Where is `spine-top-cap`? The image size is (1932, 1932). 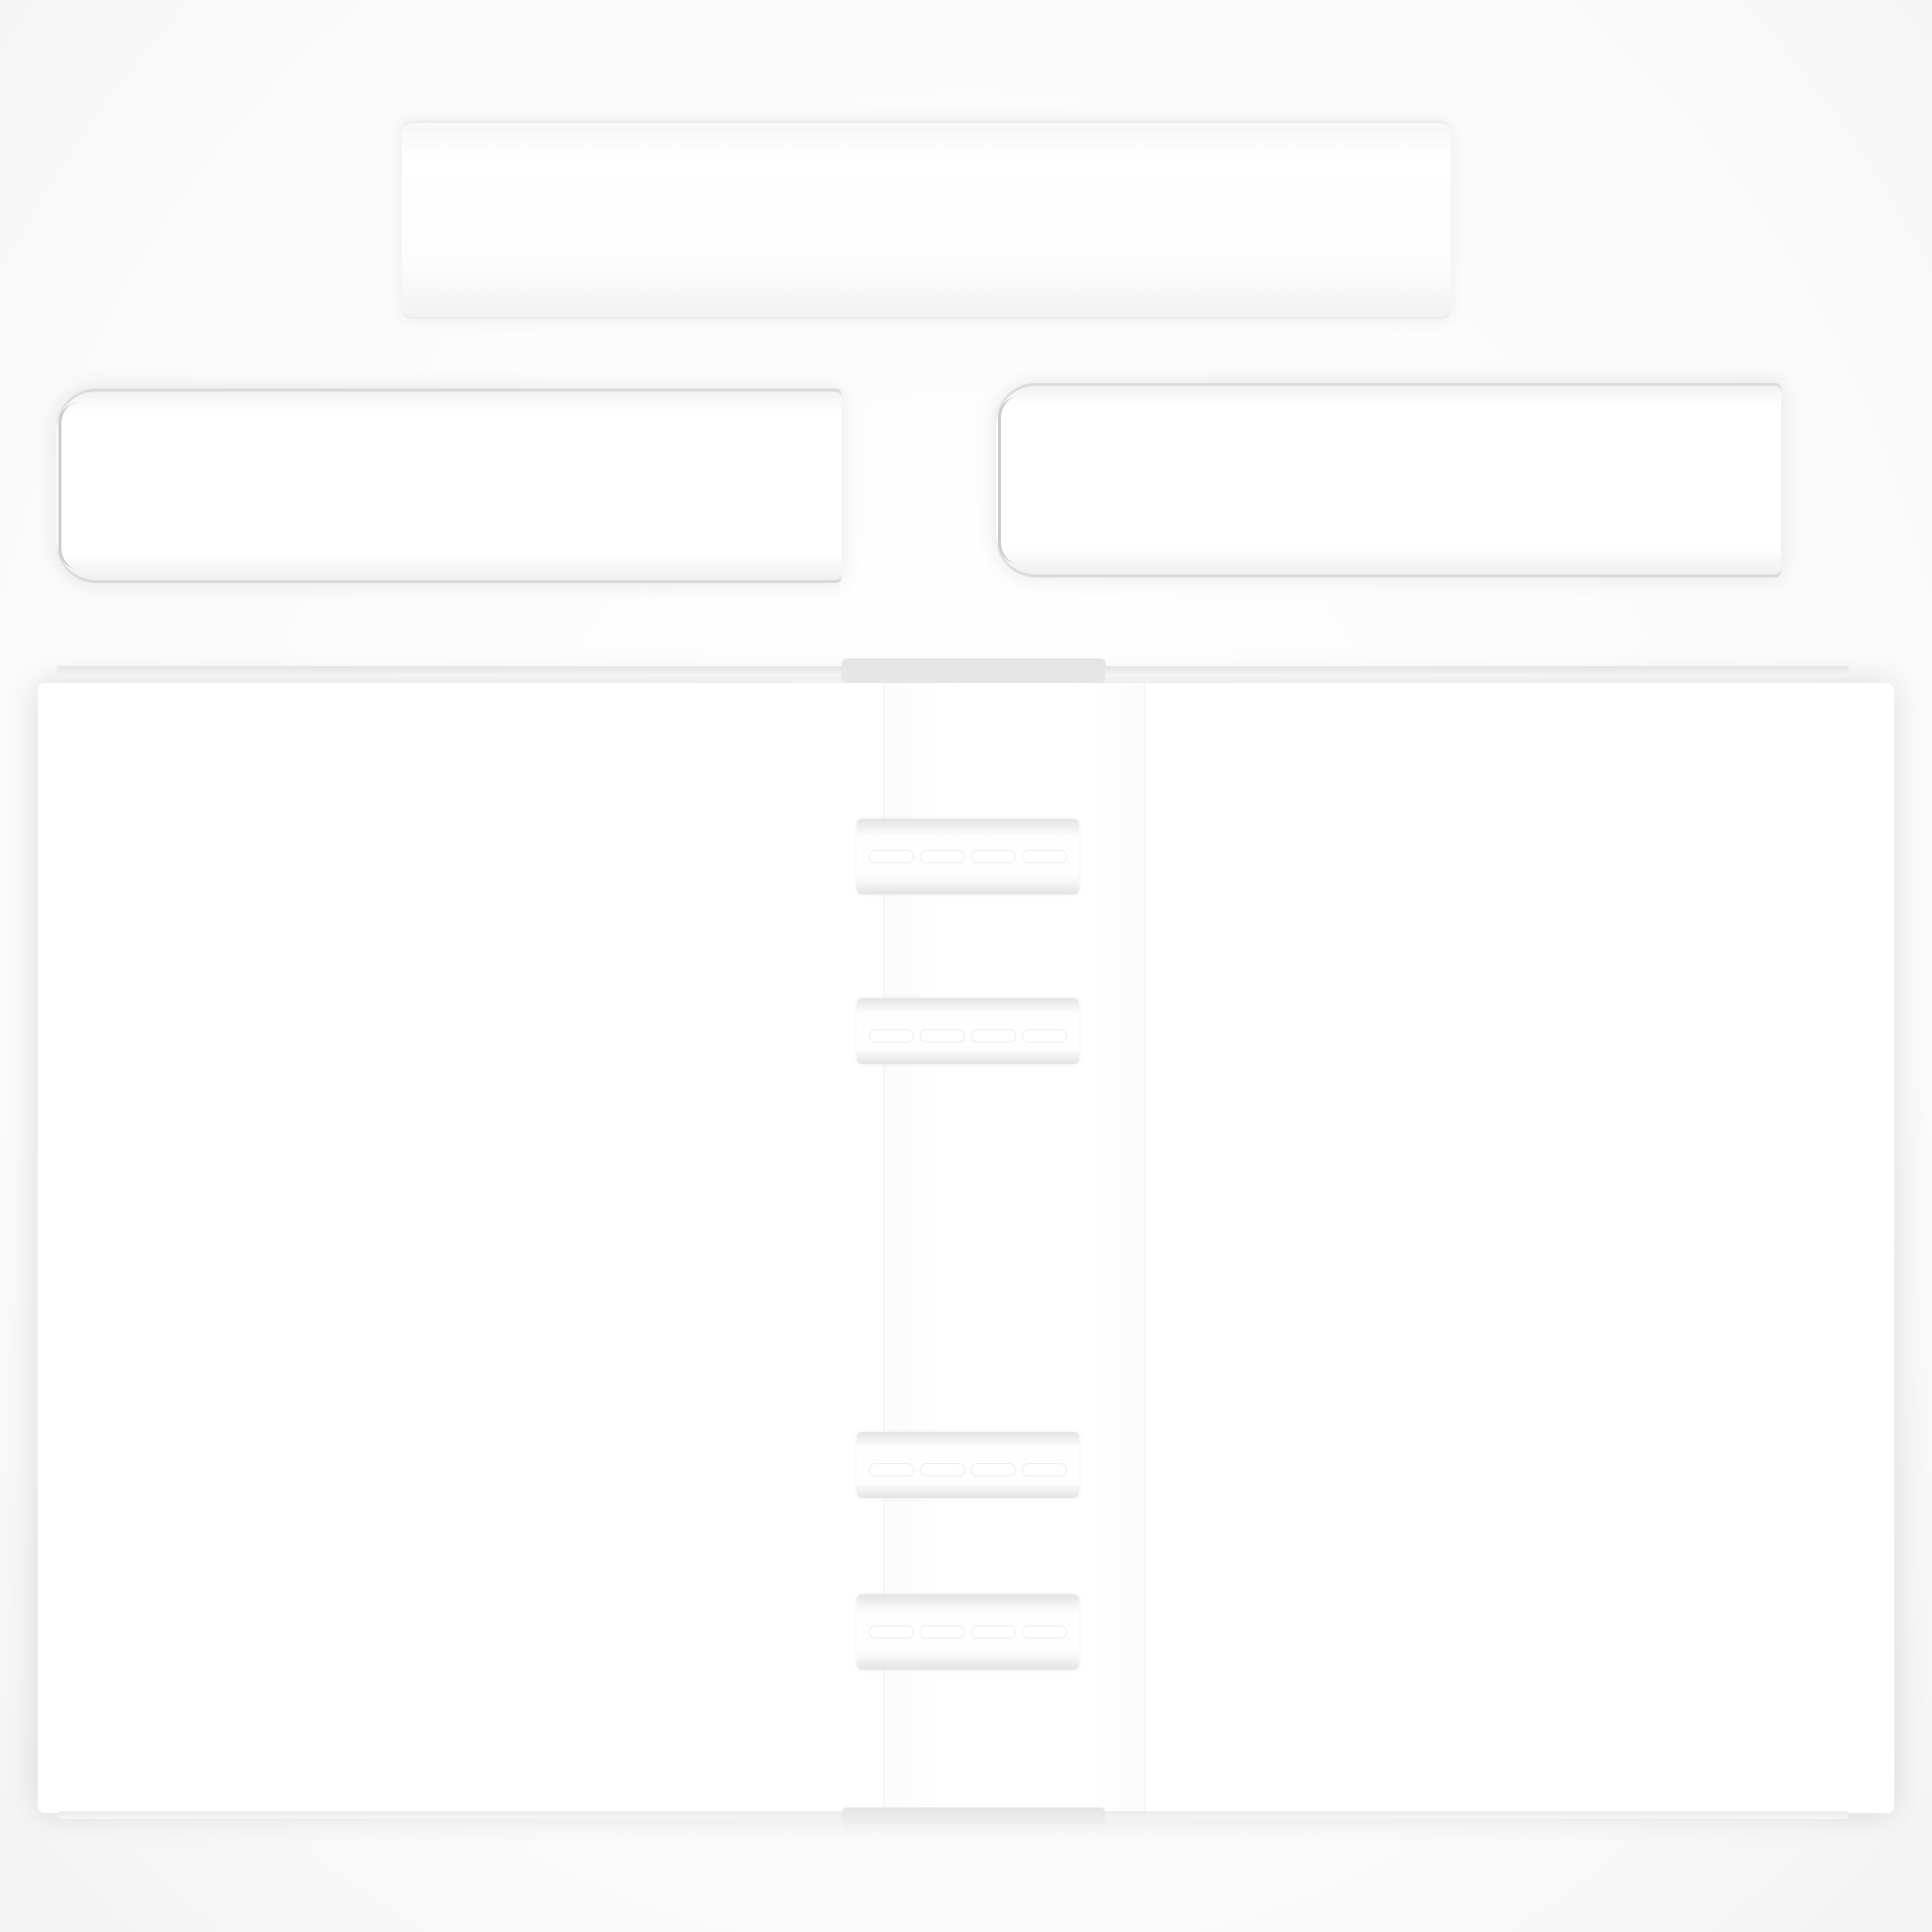
spine-top-cap is located at coordinates (974, 670).